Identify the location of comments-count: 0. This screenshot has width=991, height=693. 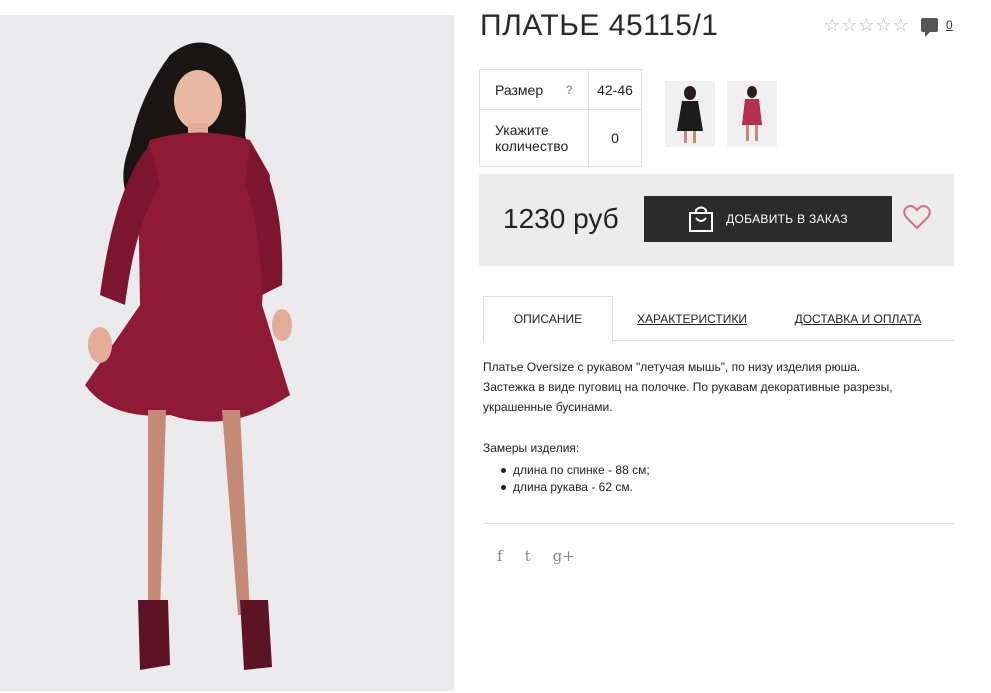
(949, 25).